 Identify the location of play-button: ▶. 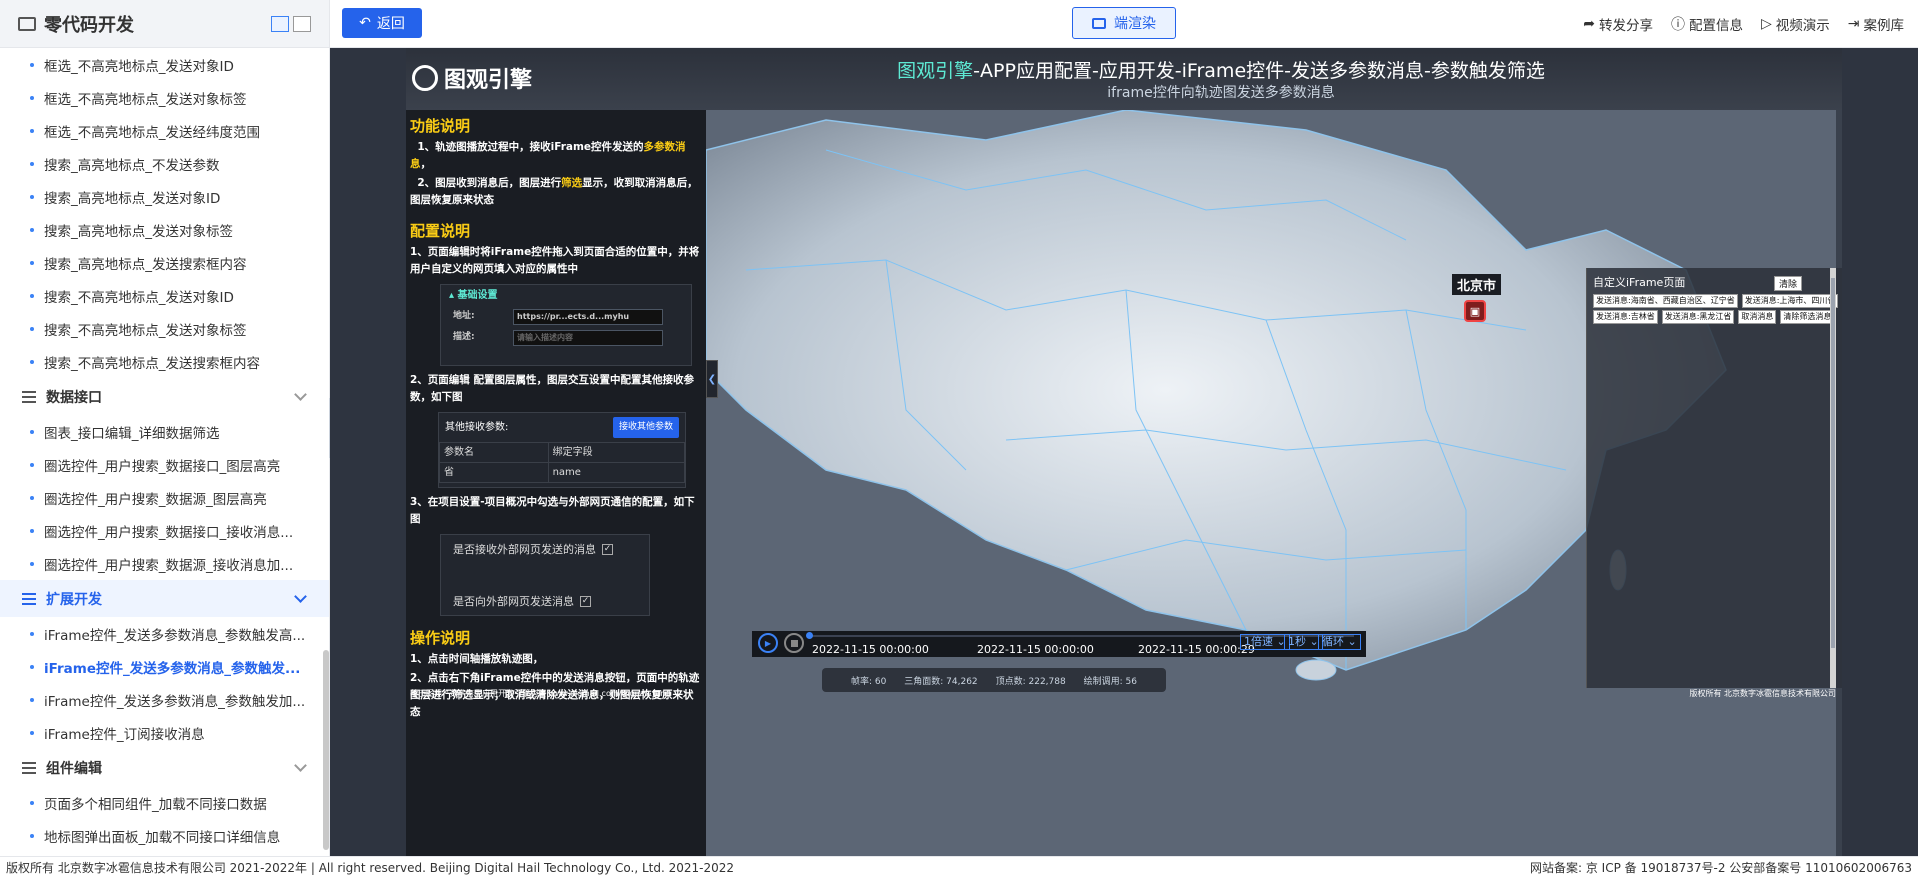
(768, 643).